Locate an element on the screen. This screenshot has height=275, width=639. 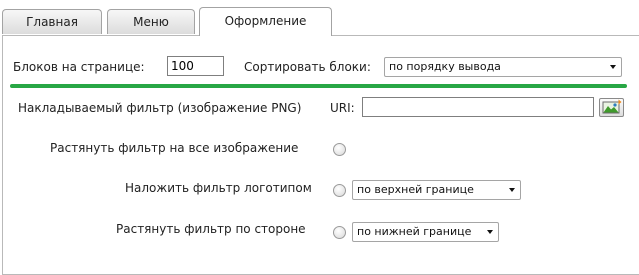
section-divider is located at coordinates (318, 86).